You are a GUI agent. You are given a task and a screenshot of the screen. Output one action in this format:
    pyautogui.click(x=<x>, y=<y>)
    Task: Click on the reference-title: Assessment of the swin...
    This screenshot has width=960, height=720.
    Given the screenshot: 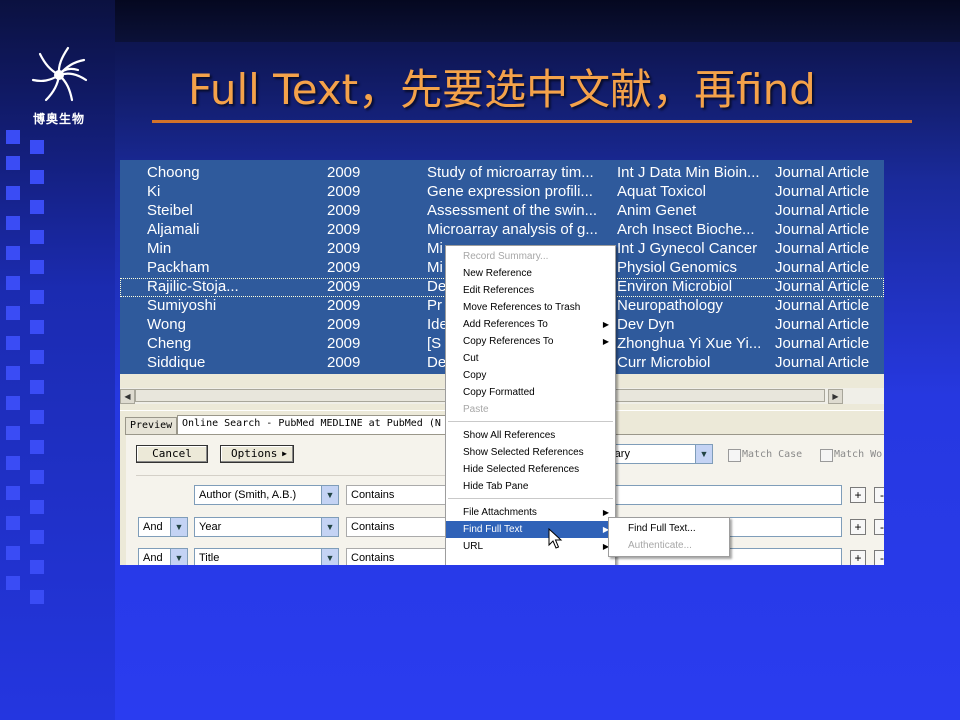 What is the action you would take?
    pyautogui.click(x=512, y=210)
    